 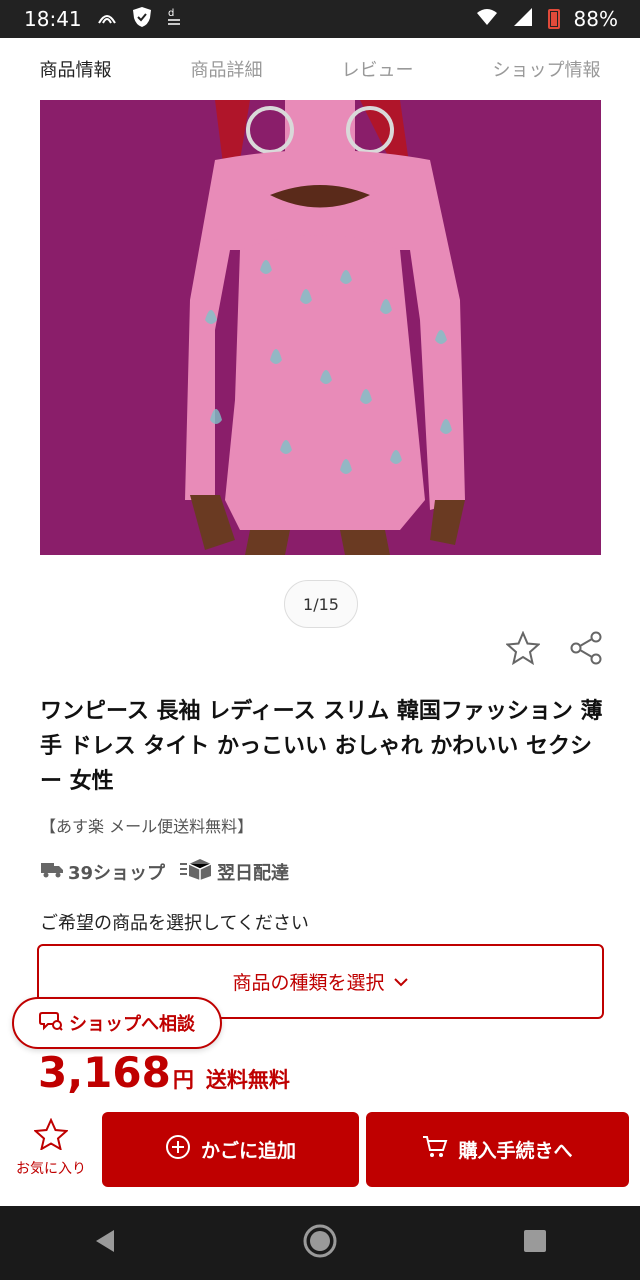 What do you see at coordinates (523, 648) in the screenshot?
I see `bookmark-star-icon` at bounding box center [523, 648].